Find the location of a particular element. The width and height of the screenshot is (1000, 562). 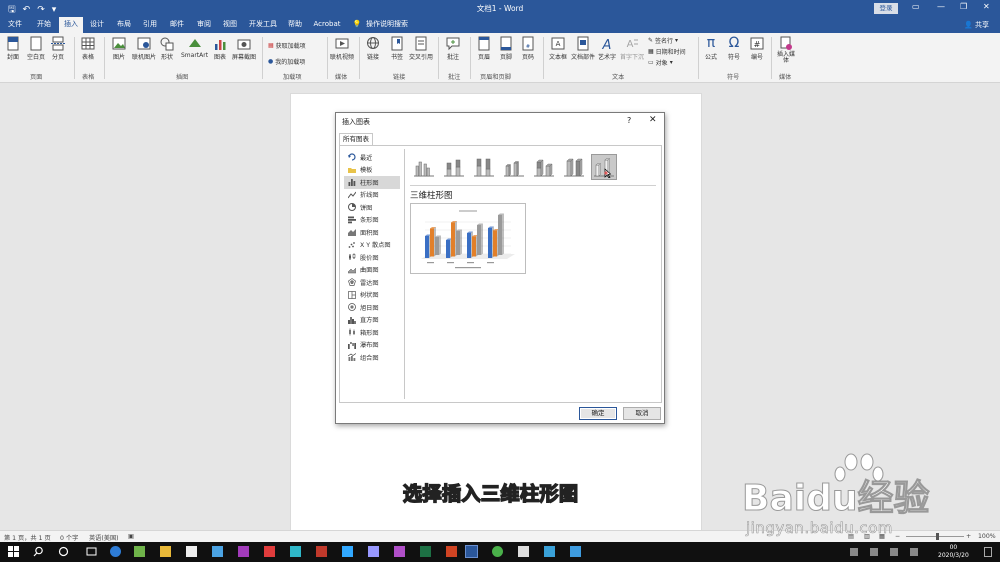

category-histogram: 直方图 is located at coordinates (372, 320).